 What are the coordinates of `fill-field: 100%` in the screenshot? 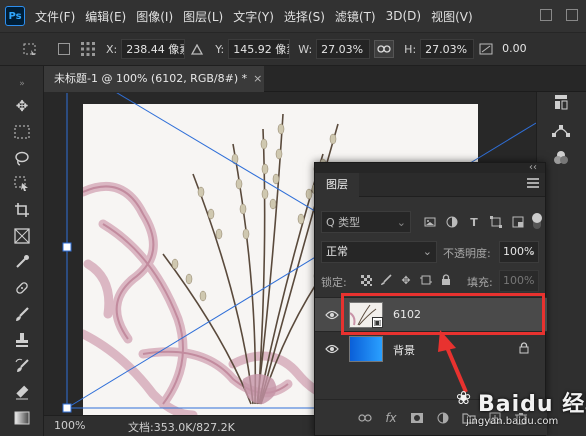 It's located at (519, 281).